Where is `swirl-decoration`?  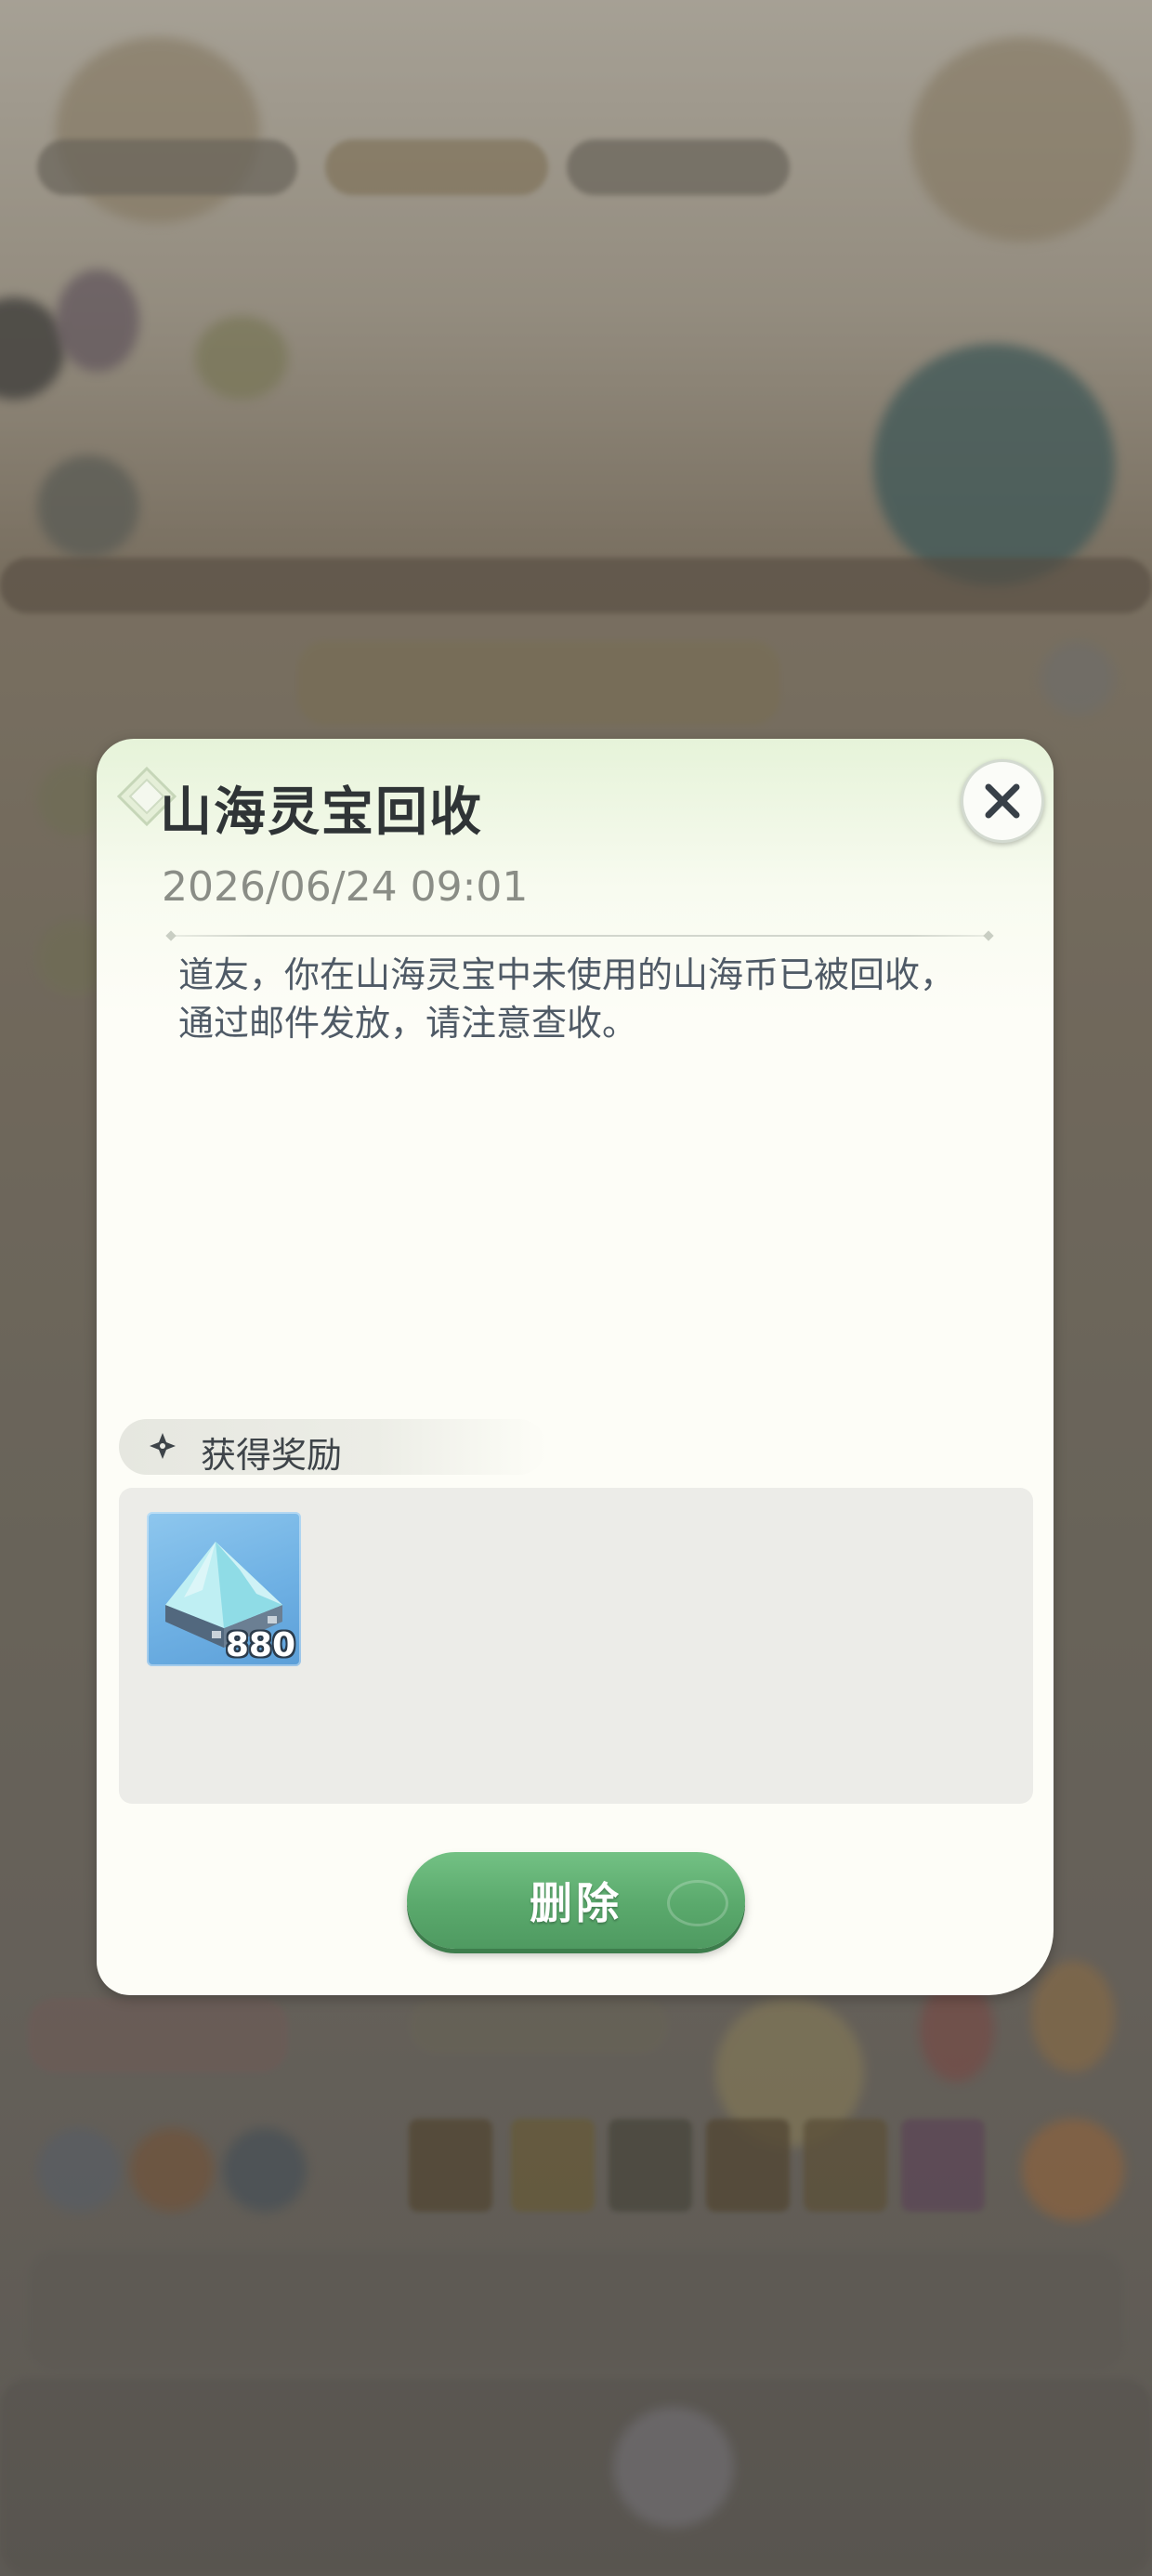
swirl-decoration is located at coordinates (697, 1903).